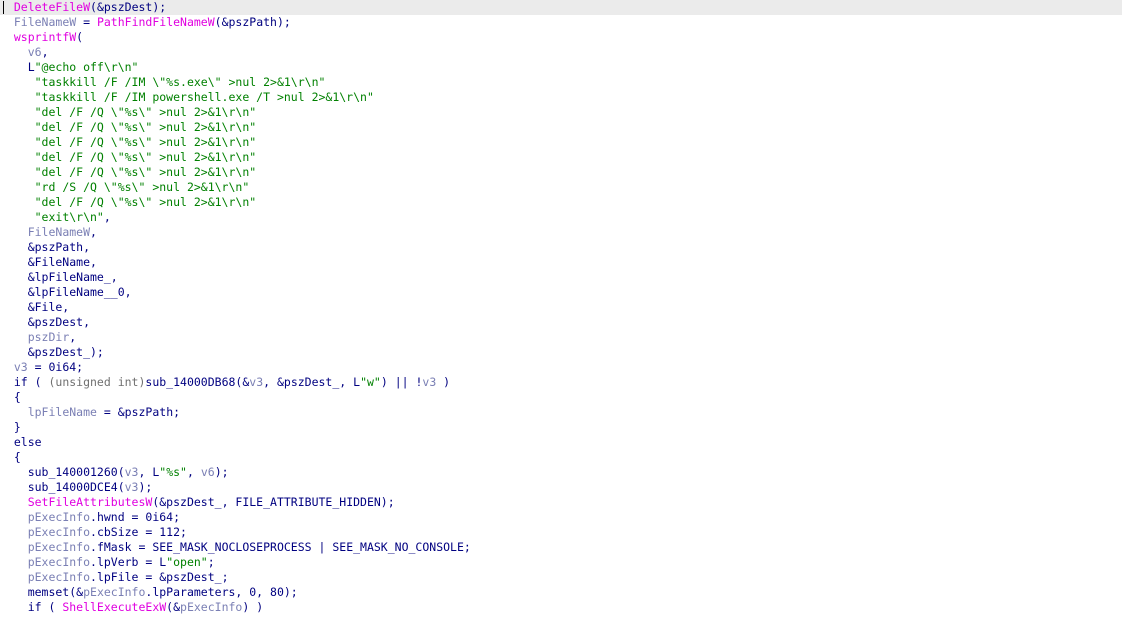  What do you see at coordinates (252, 22) in the screenshot?
I see `code-token: (&pszPath);` at bounding box center [252, 22].